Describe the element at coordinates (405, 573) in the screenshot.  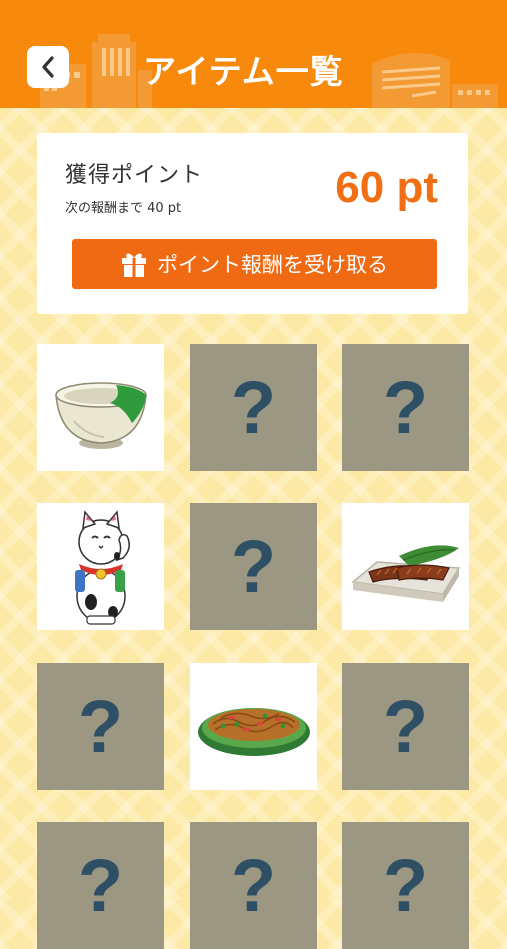
I see `grilled-eel-icon` at that location.